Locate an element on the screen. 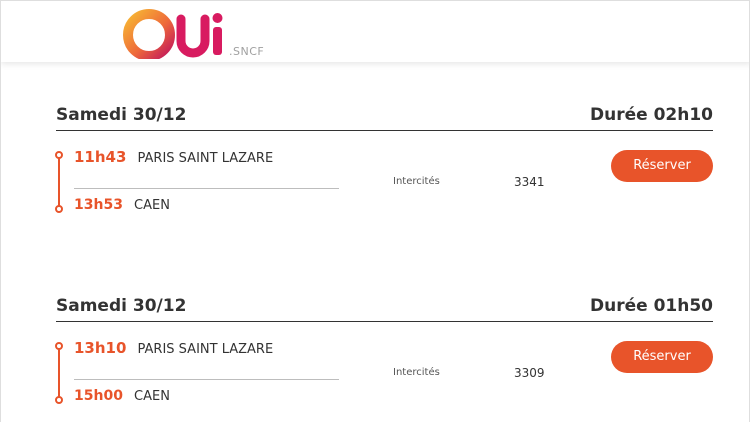  journey-duration: Durée 02h10 is located at coordinates (651, 115).